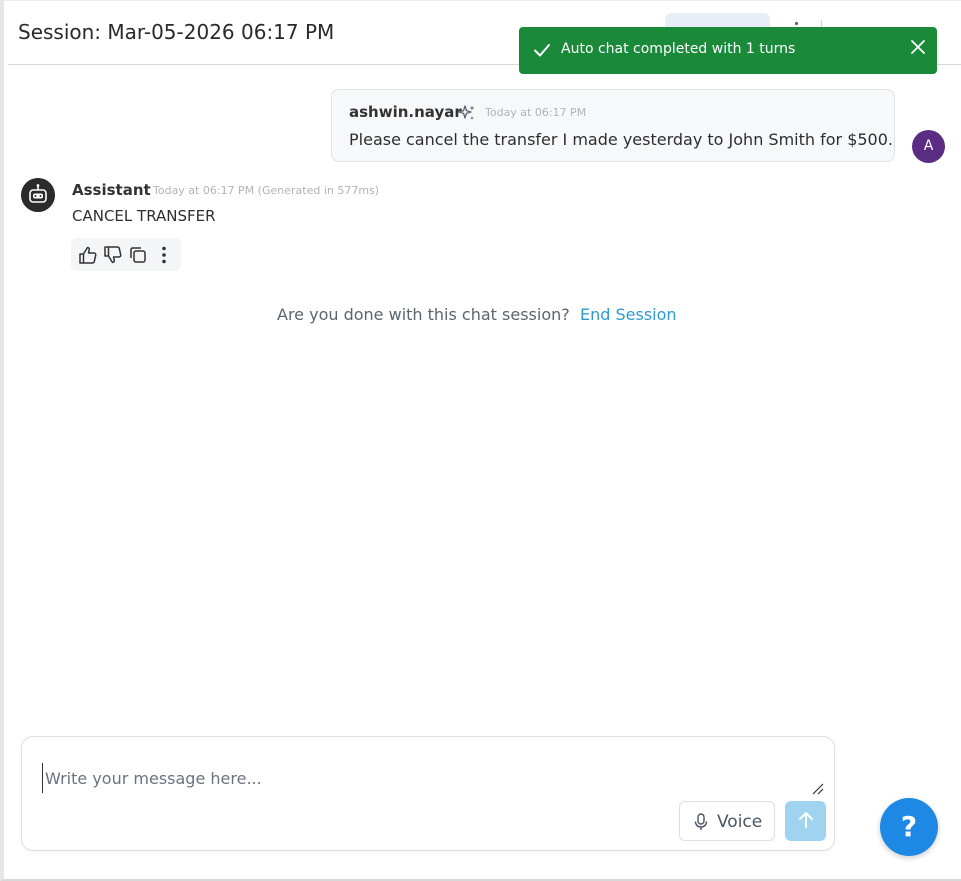 Image resolution: width=961 pixels, height=881 pixels. I want to click on message-input, so click(422, 778).